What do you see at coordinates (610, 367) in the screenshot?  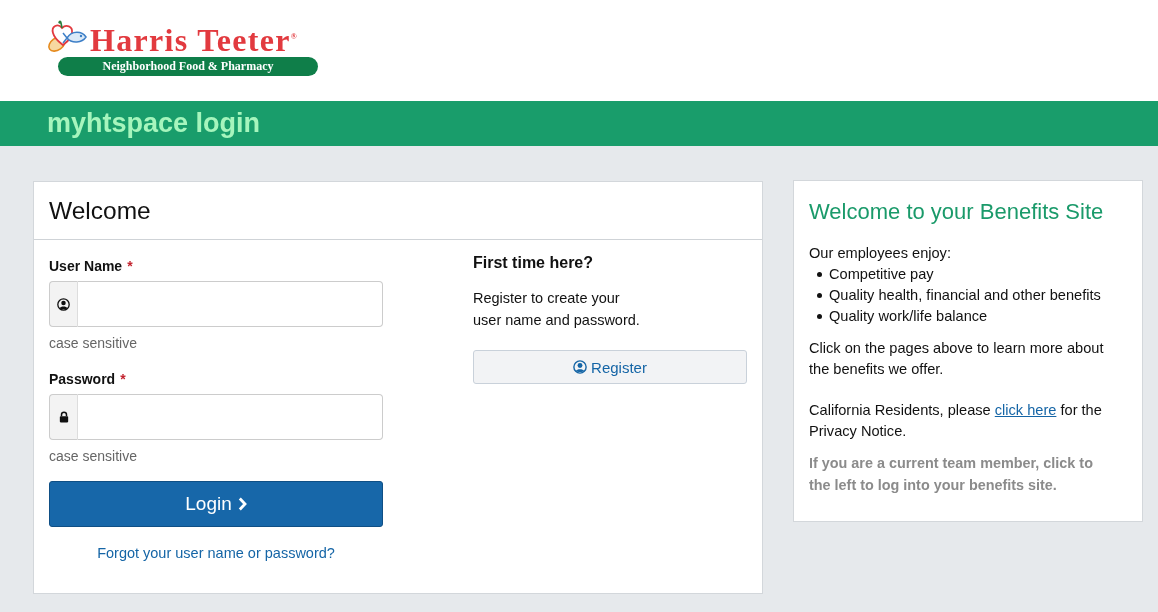 I see `register-button: Register` at bounding box center [610, 367].